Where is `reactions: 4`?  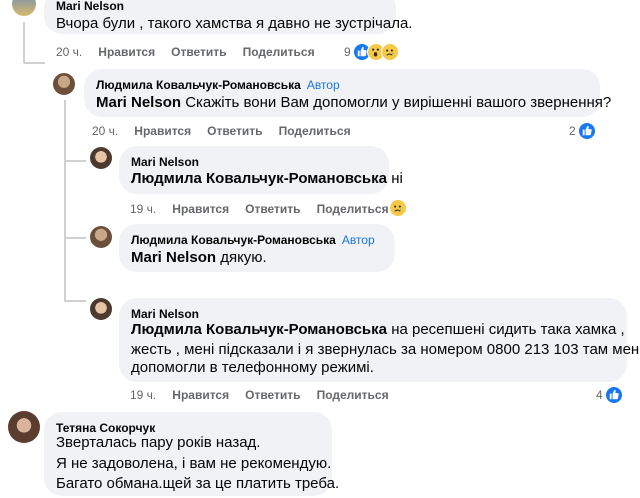 reactions: 4 is located at coordinates (609, 395).